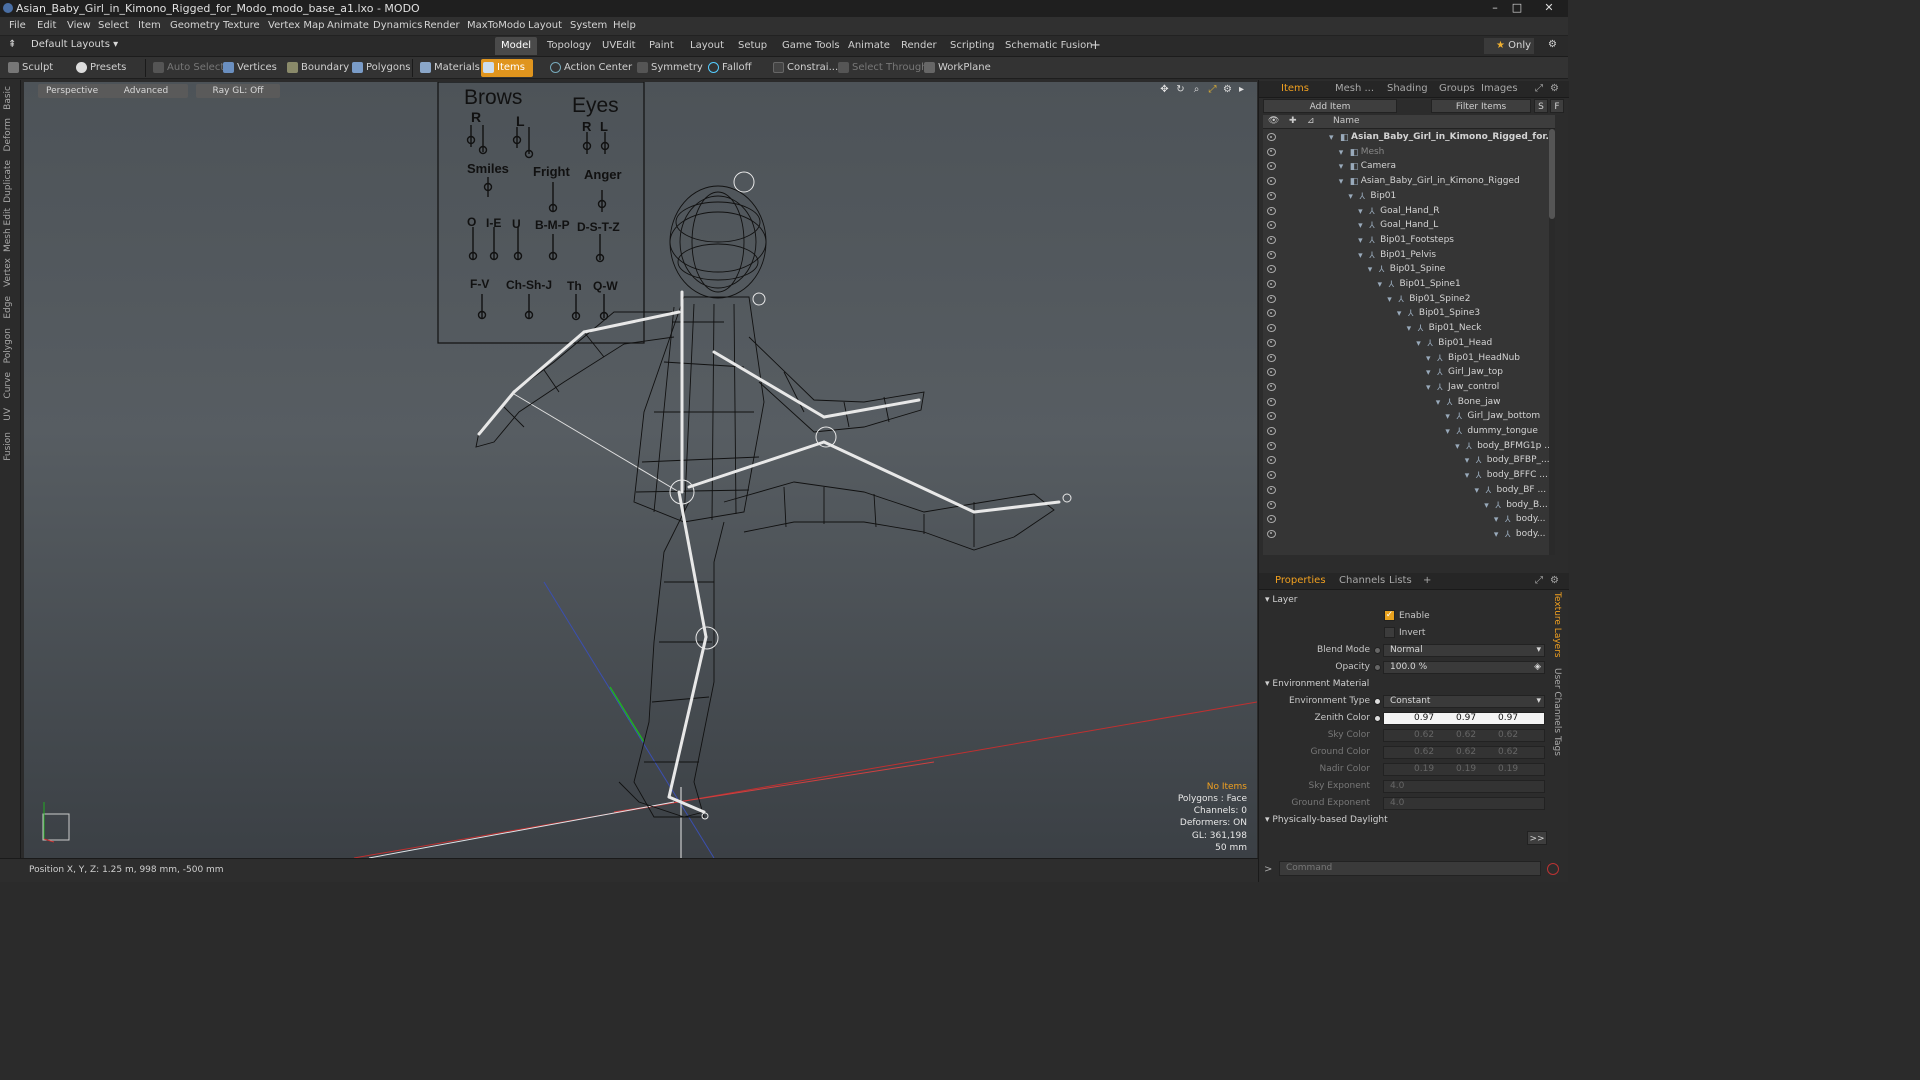 Image resolution: width=1920 pixels, height=1080 pixels. I want to click on name-column-header: Name, so click(1346, 121).